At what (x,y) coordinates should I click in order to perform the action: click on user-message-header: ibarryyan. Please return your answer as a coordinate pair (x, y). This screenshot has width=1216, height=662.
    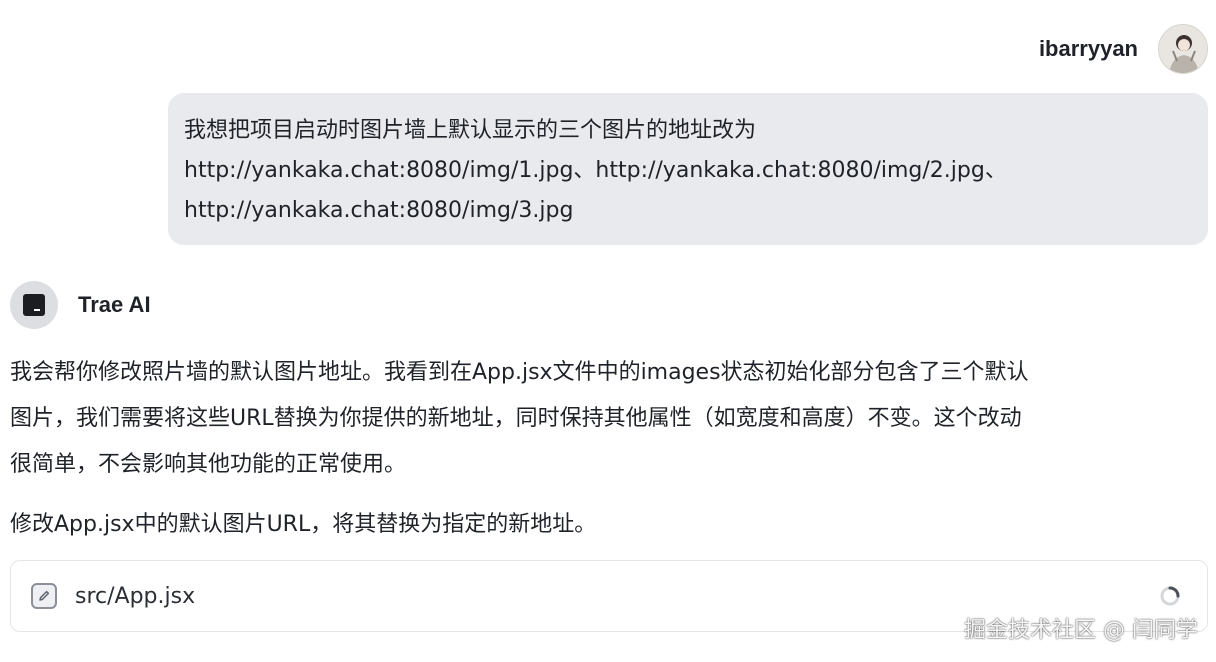
    Looking at the image, I should click on (1123, 49).